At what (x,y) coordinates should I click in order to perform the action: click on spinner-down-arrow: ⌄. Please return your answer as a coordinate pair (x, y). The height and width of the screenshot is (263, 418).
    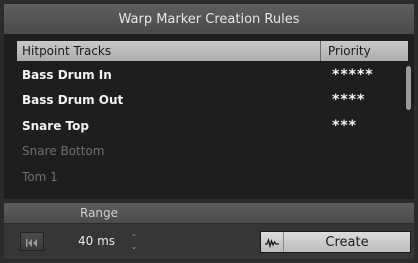
    Looking at the image, I should click on (134, 246).